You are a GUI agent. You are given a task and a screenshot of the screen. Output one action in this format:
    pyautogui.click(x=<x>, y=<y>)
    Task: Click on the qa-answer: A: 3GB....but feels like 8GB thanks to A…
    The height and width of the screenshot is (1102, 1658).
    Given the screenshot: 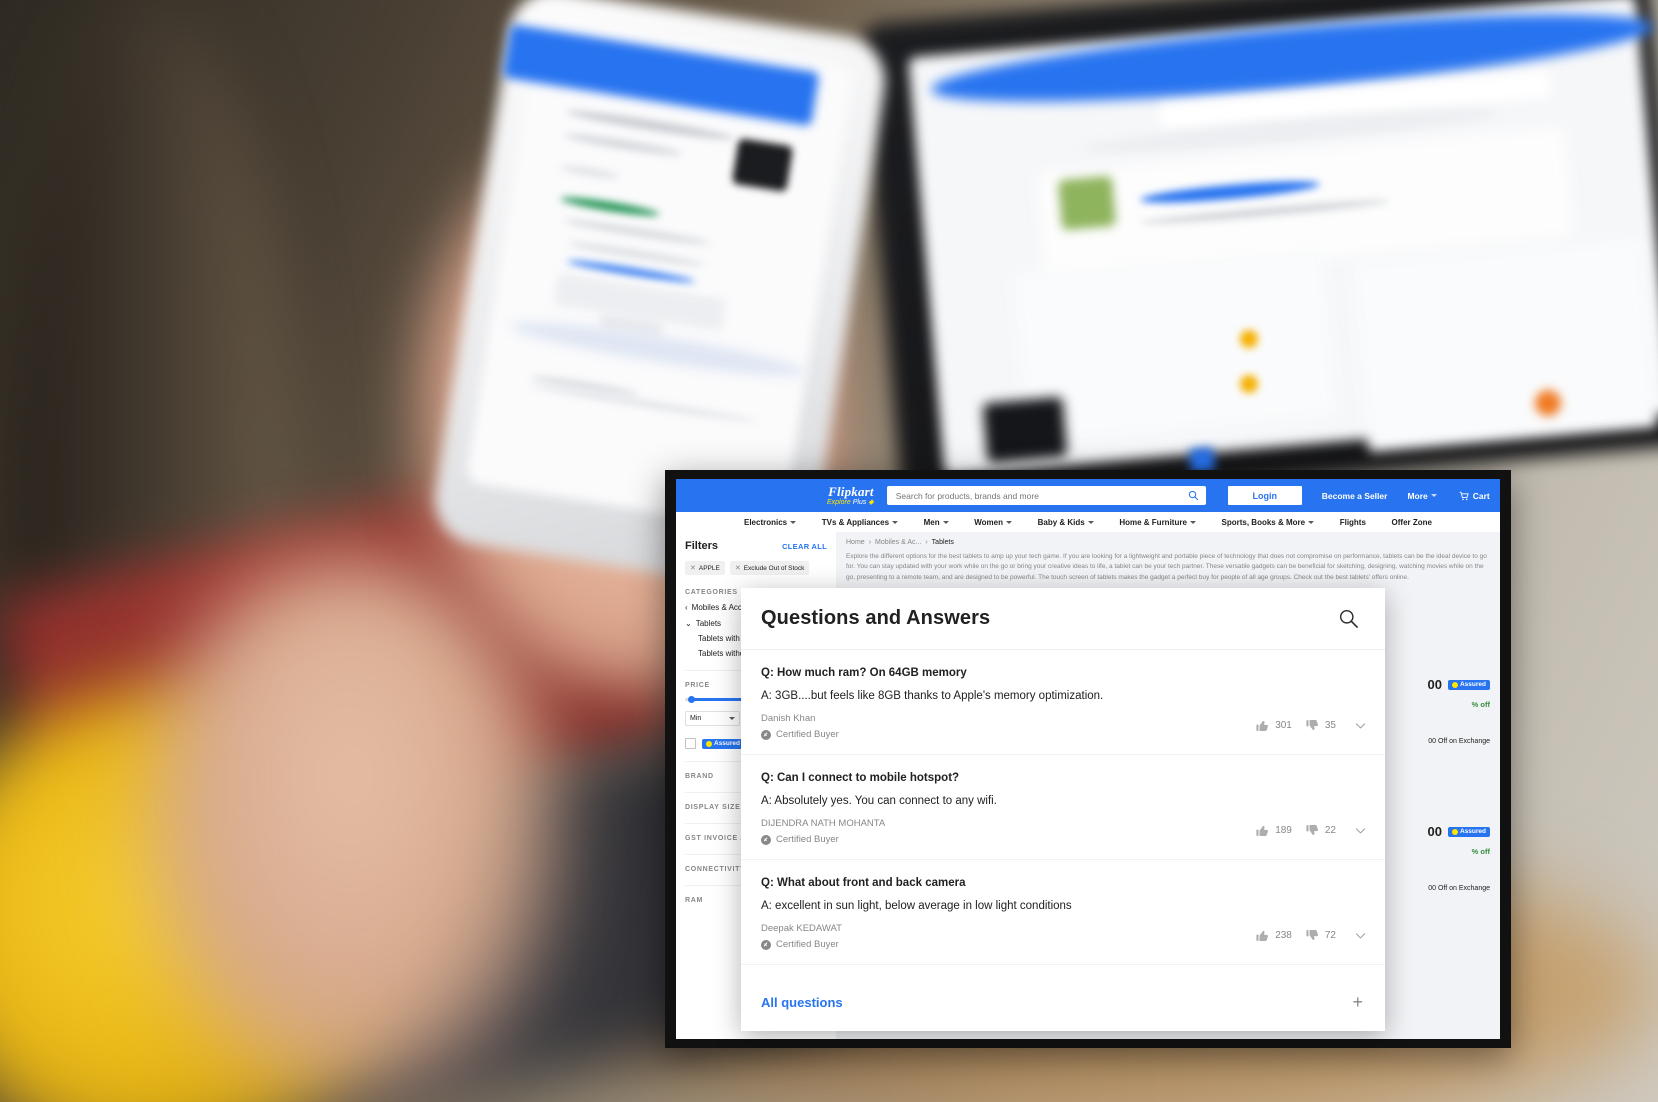 What is the action you would take?
    pyautogui.click(x=932, y=696)
    